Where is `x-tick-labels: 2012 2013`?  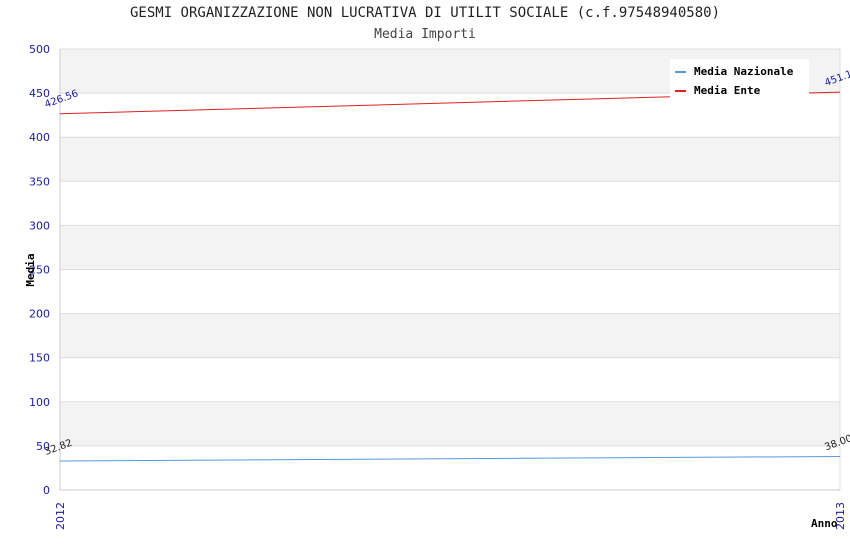 x-tick-labels: 2012 2013 is located at coordinates (450, 516).